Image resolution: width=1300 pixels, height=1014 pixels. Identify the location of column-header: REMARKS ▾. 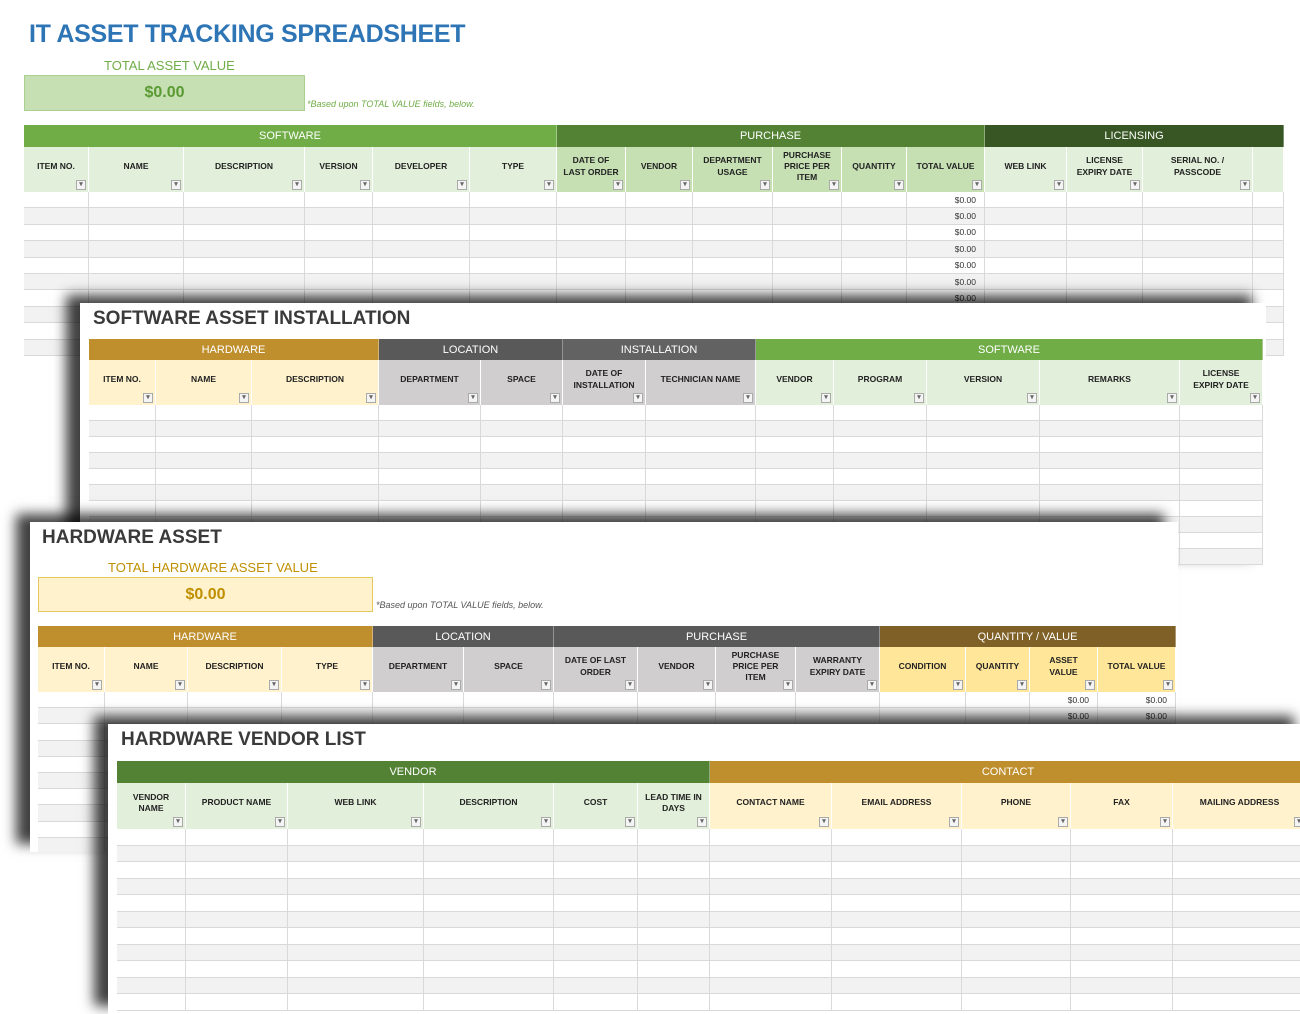
(1110, 382).